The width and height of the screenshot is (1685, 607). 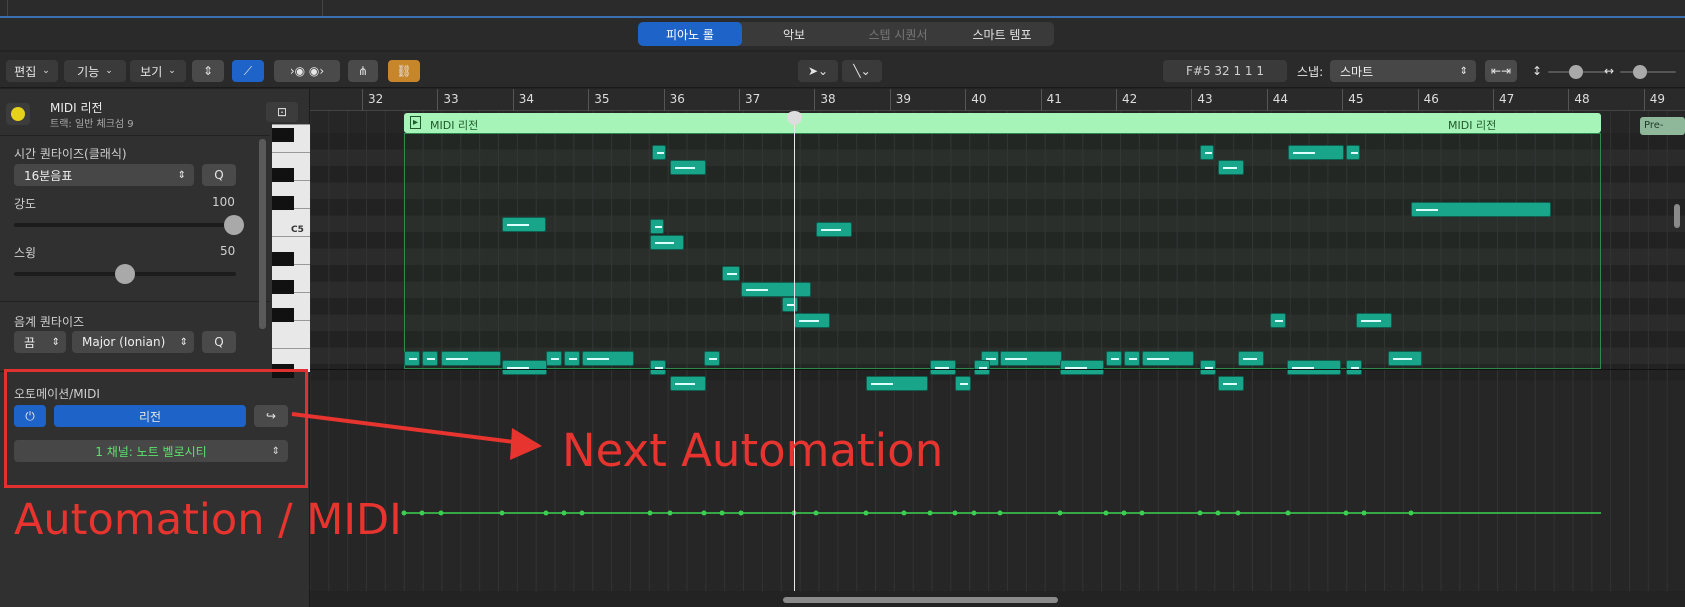 What do you see at coordinates (1677, 216) in the screenshot?
I see `vertical-scrollbar` at bounding box center [1677, 216].